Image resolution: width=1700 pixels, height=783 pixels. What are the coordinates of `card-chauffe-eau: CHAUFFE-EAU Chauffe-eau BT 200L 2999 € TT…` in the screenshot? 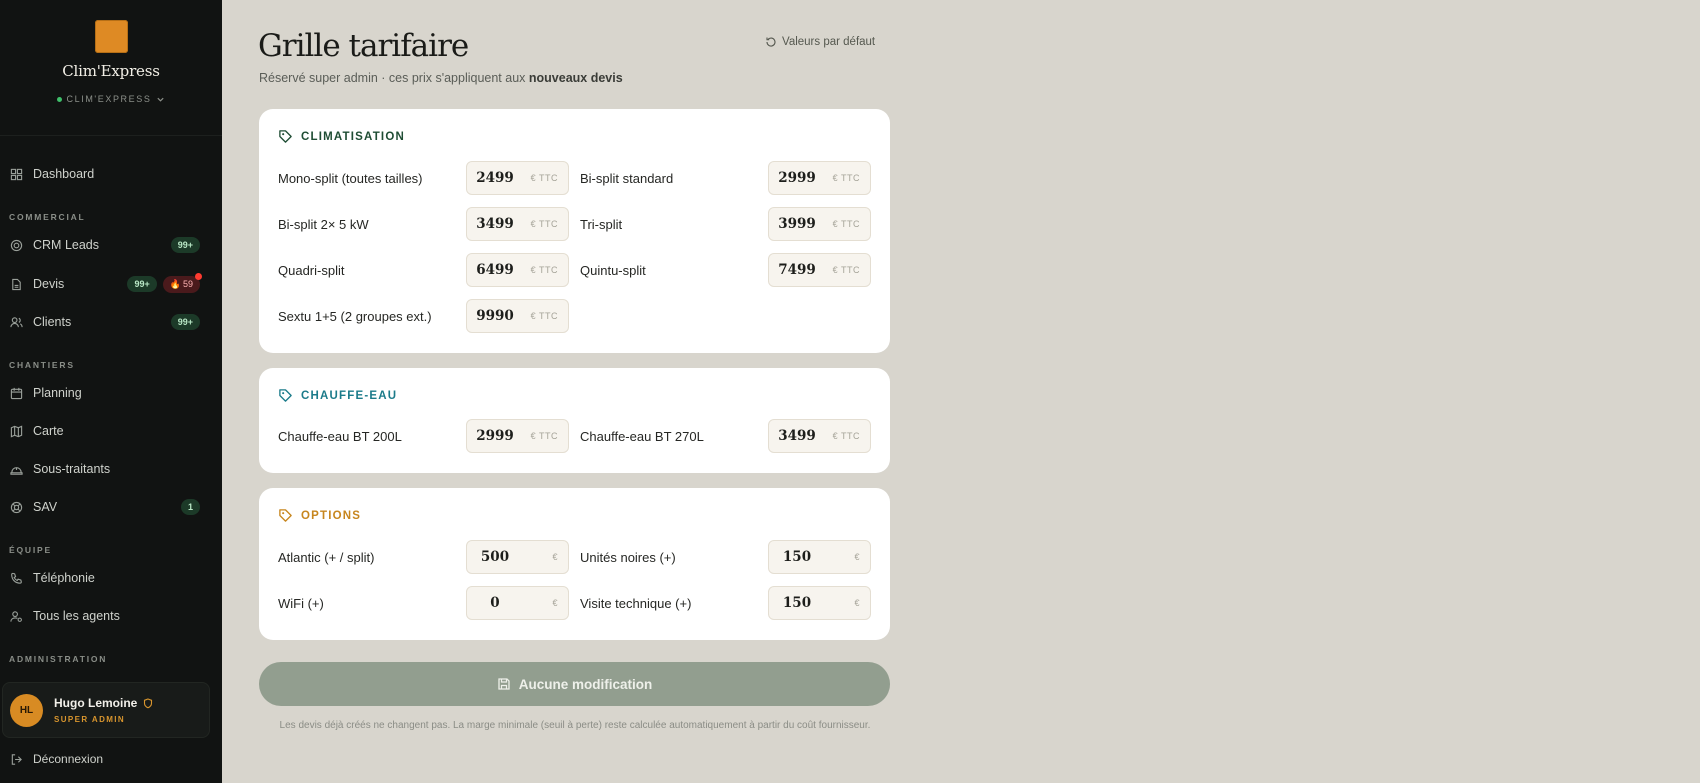 It's located at (574, 420).